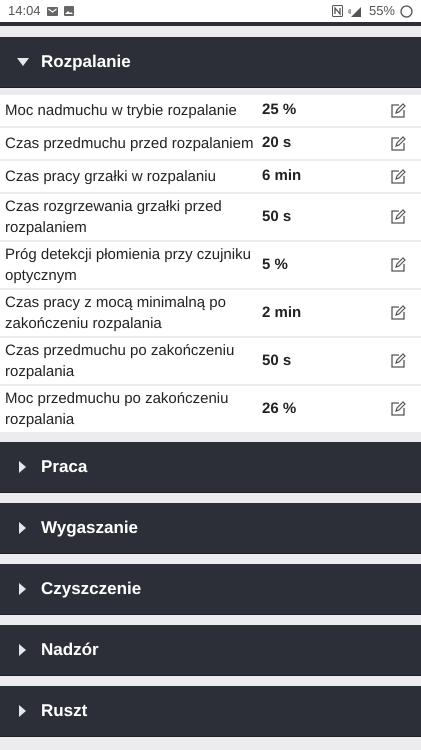  I want to click on section-header: Wygaszanie, so click(210, 528).